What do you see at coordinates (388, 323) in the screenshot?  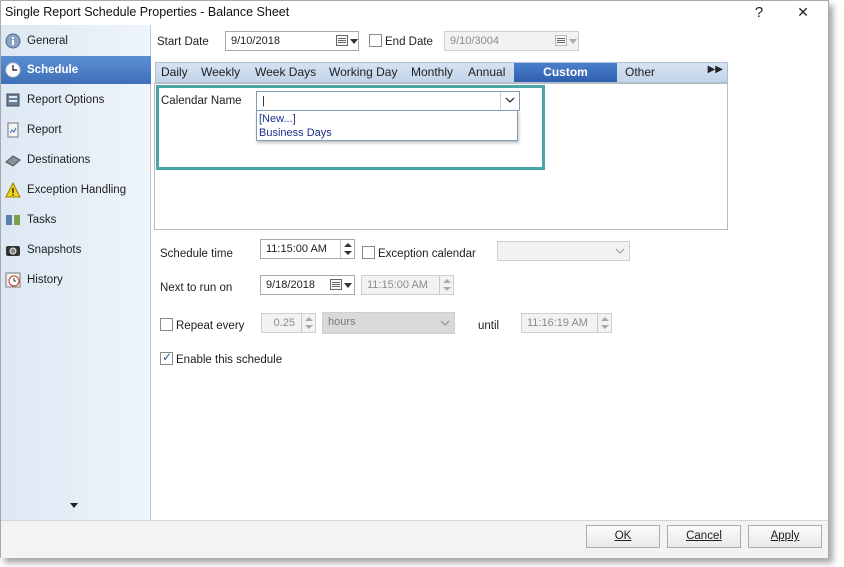 I see `repeat-unit-select: hours` at bounding box center [388, 323].